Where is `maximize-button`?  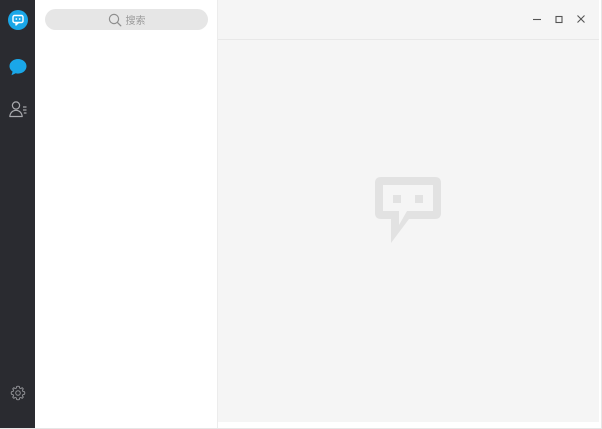
maximize-button is located at coordinates (559, 19).